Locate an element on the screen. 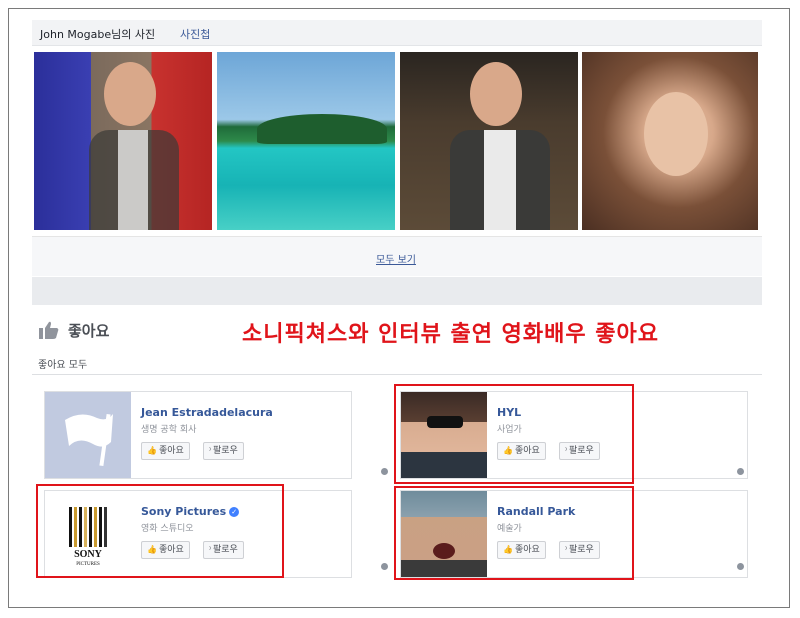  see-all-bar: 모두 보기 is located at coordinates (397, 256).